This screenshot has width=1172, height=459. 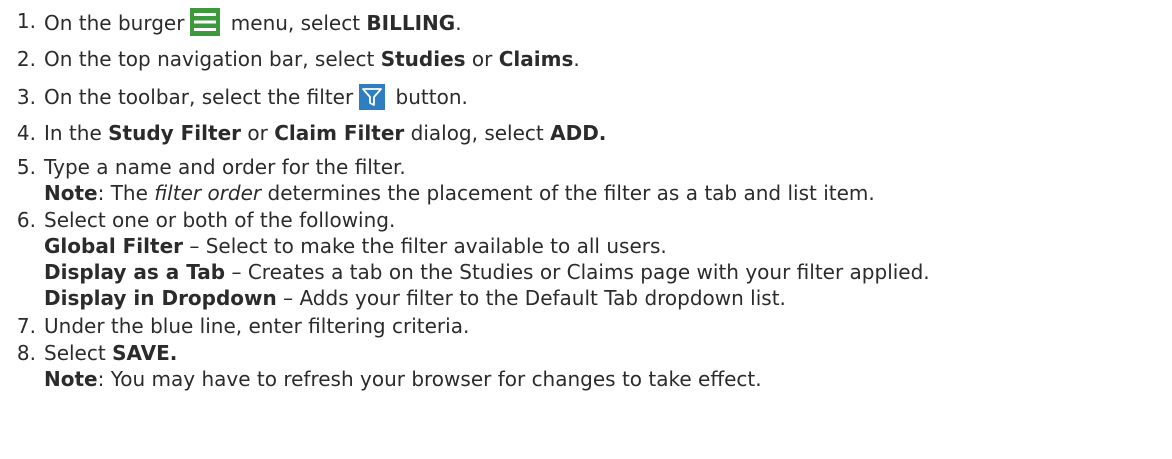 I want to click on step-text: Type a name and order for the filter., so click(x=225, y=167).